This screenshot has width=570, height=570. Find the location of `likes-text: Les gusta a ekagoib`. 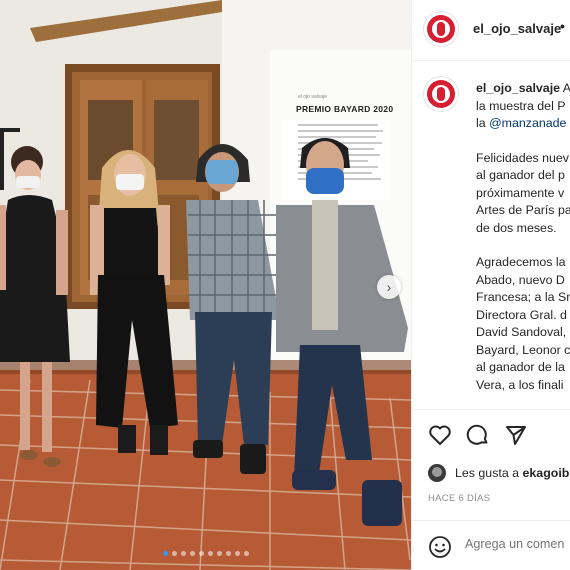

likes-text: Les gusta a ekagoib is located at coordinates (512, 473).